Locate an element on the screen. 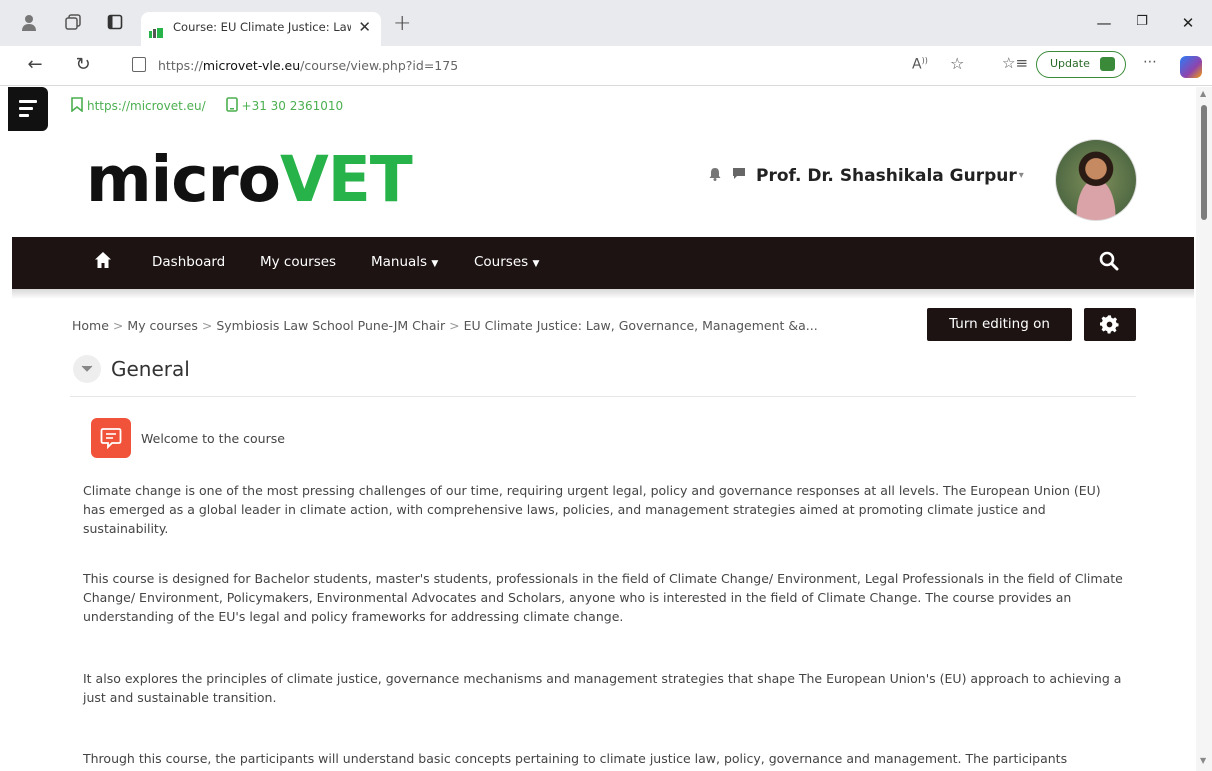 The image size is (1212, 771). gear-icon is located at coordinates (1109, 324).